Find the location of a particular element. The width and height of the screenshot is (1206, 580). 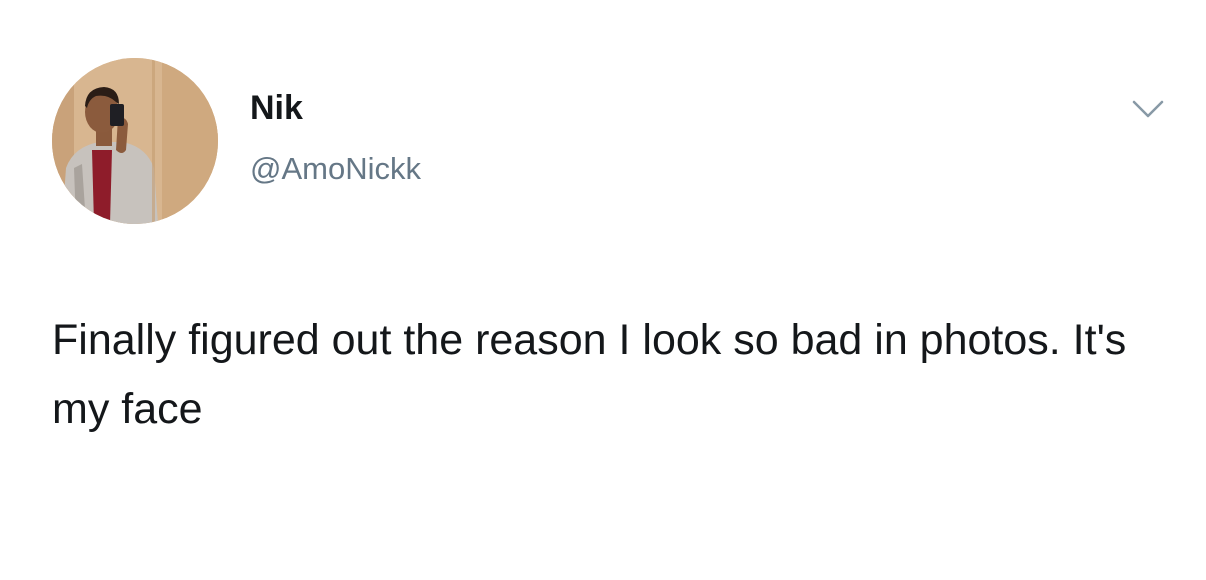

chevron-down-icon is located at coordinates (1148, 109).